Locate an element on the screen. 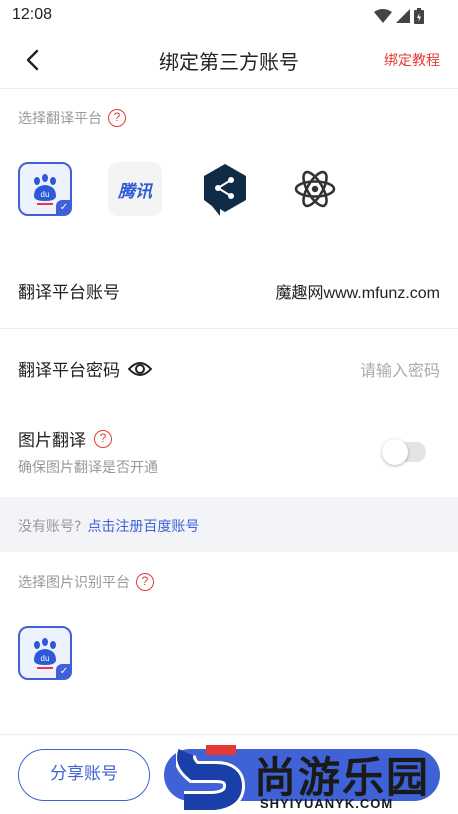  platform-tencent: 腾讯 is located at coordinates (135, 189).